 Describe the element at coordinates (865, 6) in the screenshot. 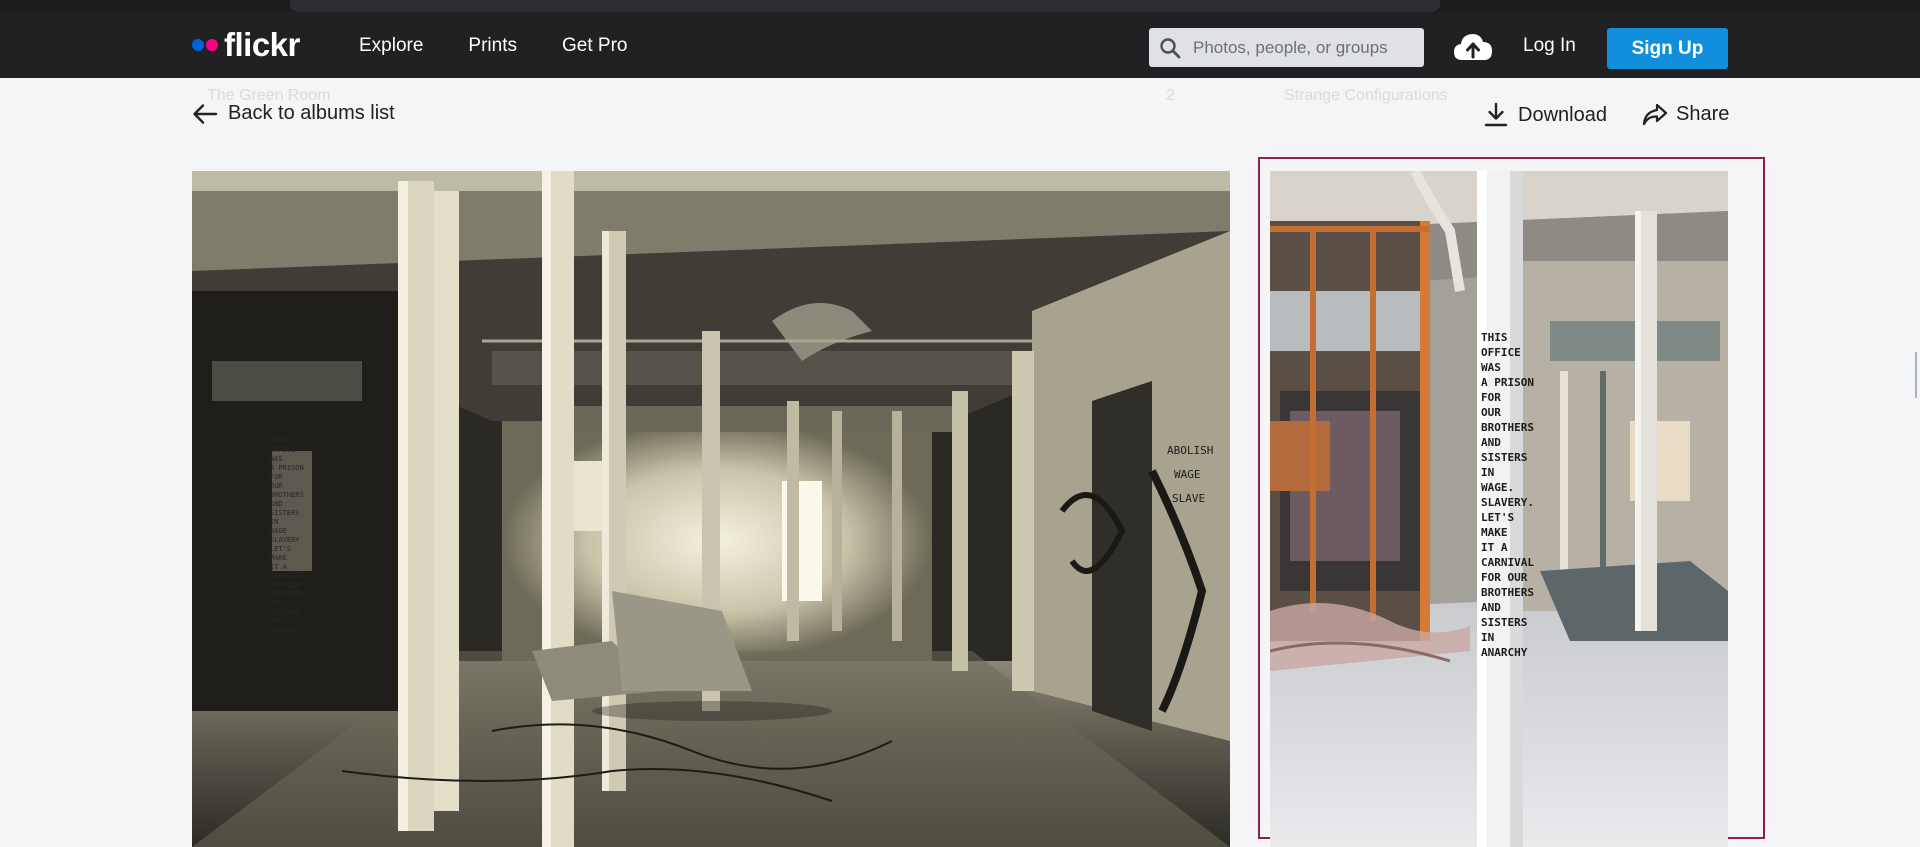

I see `browser-url-bar` at that location.